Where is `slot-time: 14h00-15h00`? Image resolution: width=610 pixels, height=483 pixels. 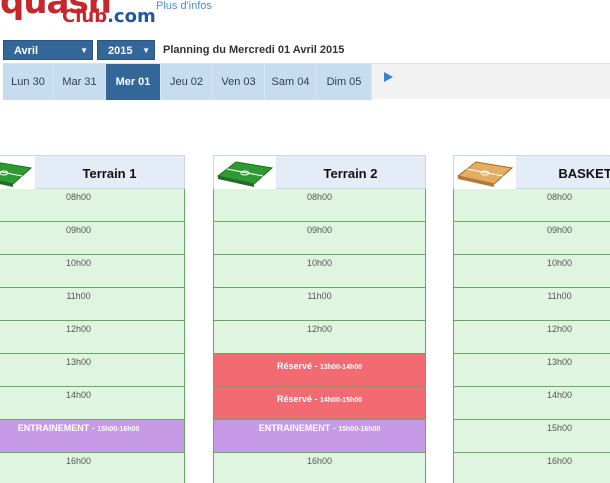 slot-time: 14h00-15h00 is located at coordinates (341, 400).